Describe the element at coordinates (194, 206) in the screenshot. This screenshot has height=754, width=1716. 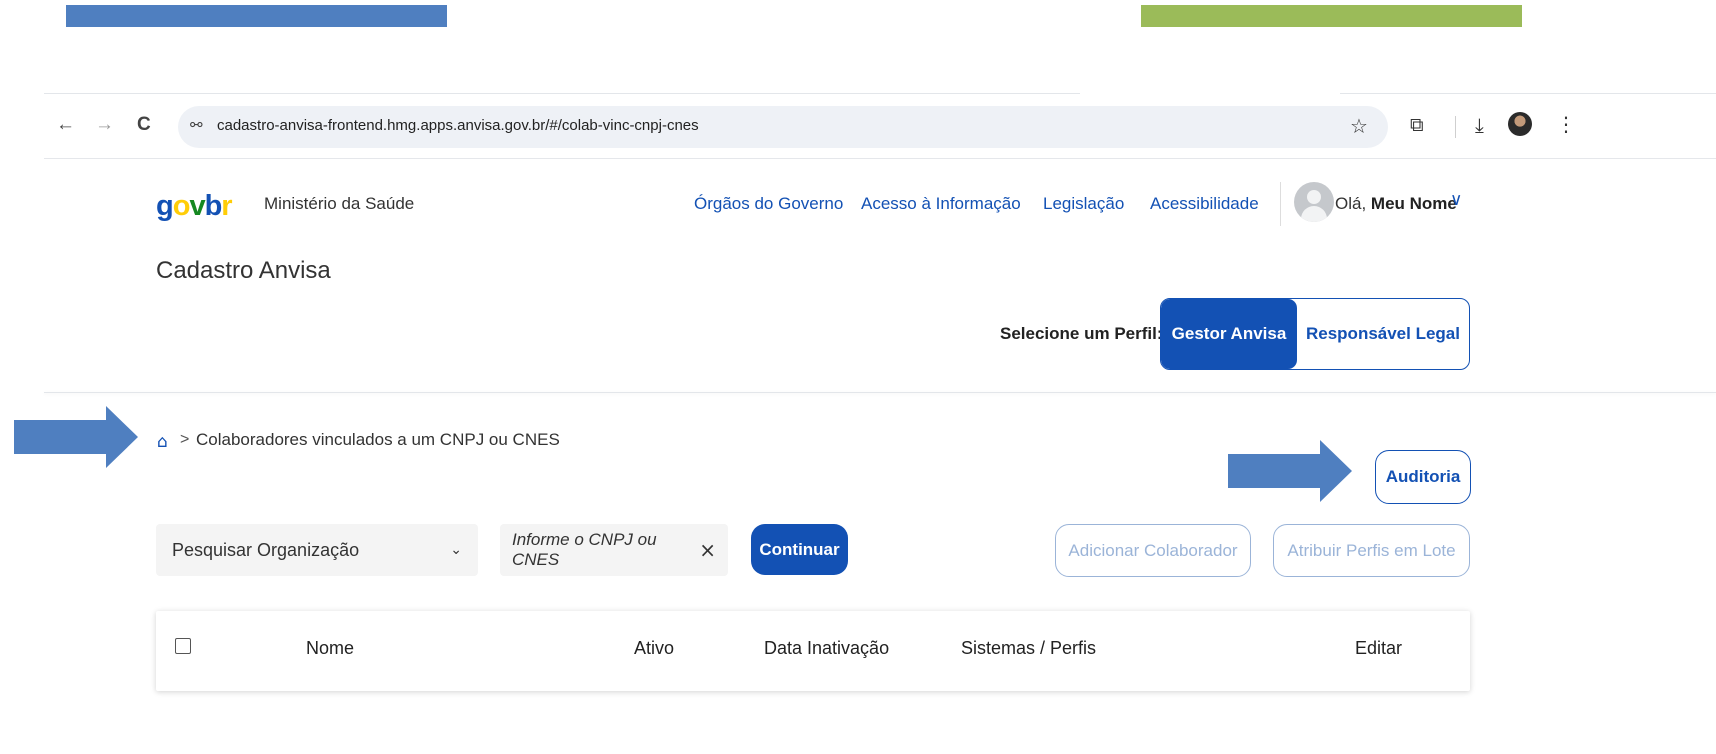
I see `govbr-logo: govbr` at that location.